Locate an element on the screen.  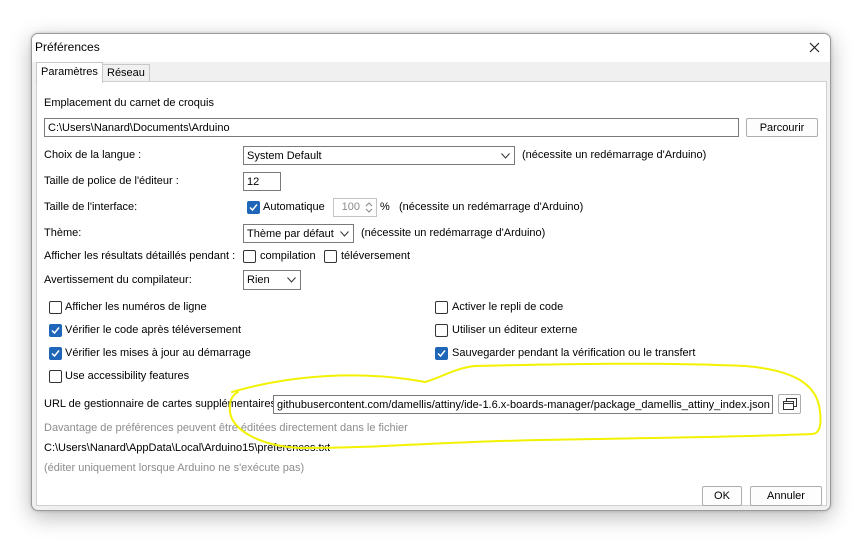
language-note: (nécessite un redémarrage d'Arduino) is located at coordinates (614, 155).